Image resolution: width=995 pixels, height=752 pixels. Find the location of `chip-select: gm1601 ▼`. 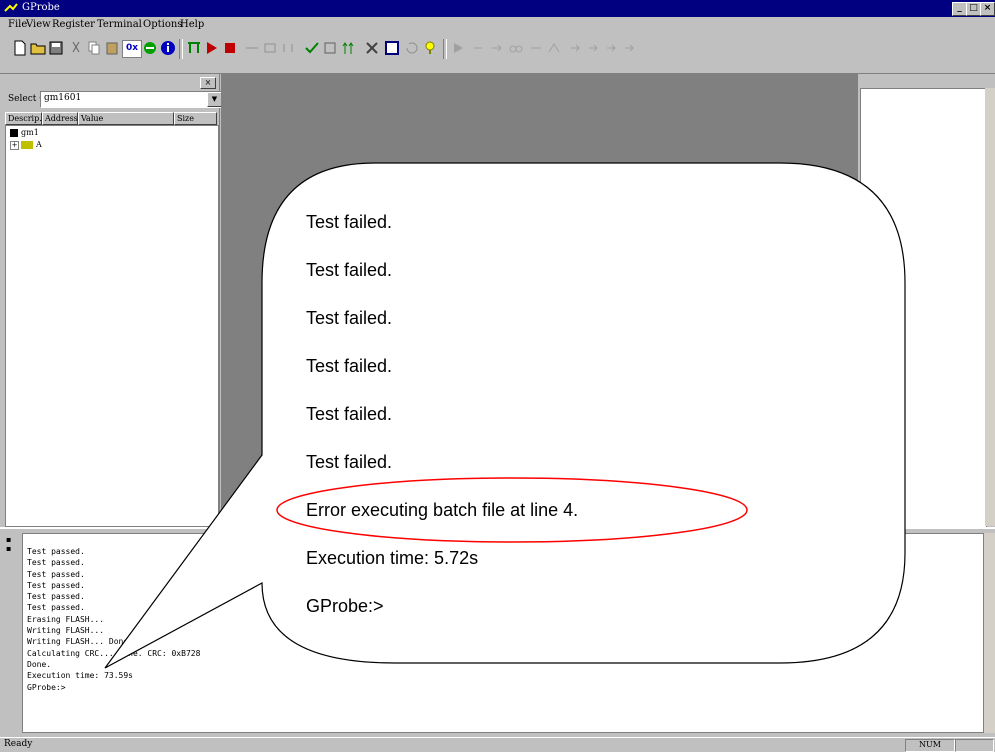

chip-select: gm1601 ▼ is located at coordinates (131, 99).